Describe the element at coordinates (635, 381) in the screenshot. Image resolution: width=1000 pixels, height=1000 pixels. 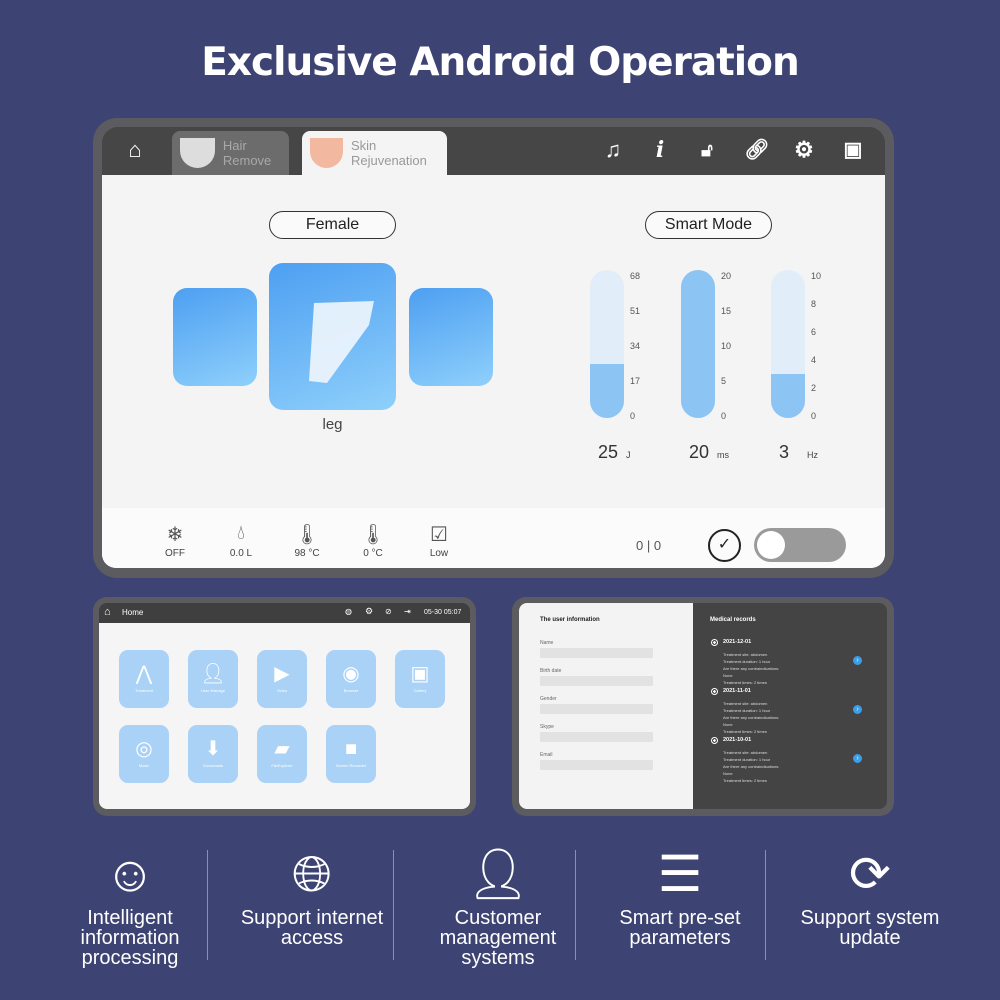
I see `slider-tick: 17` at that location.